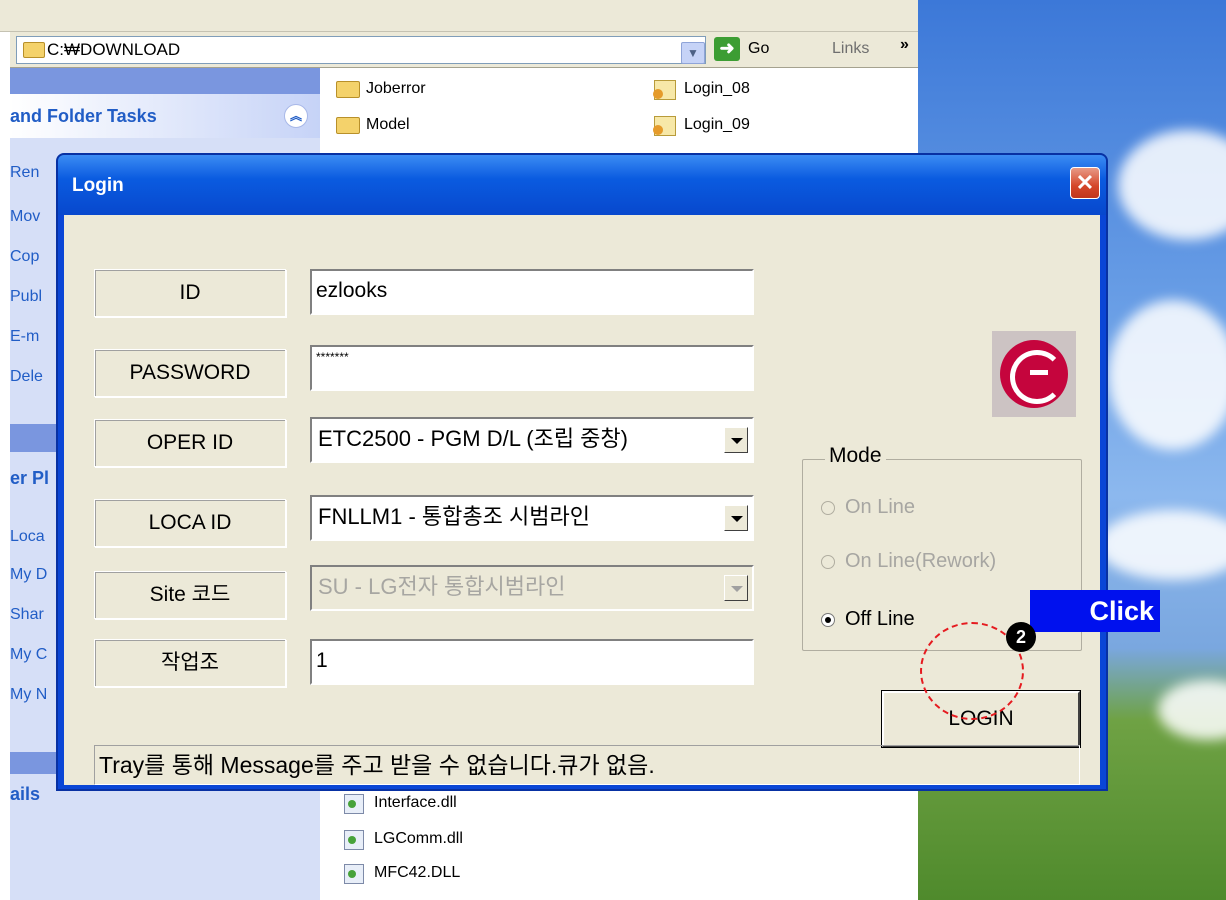  Describe the element at coordinates (418, 838) in the screenshot. I see `file-name: LGComm.dll` at that location.